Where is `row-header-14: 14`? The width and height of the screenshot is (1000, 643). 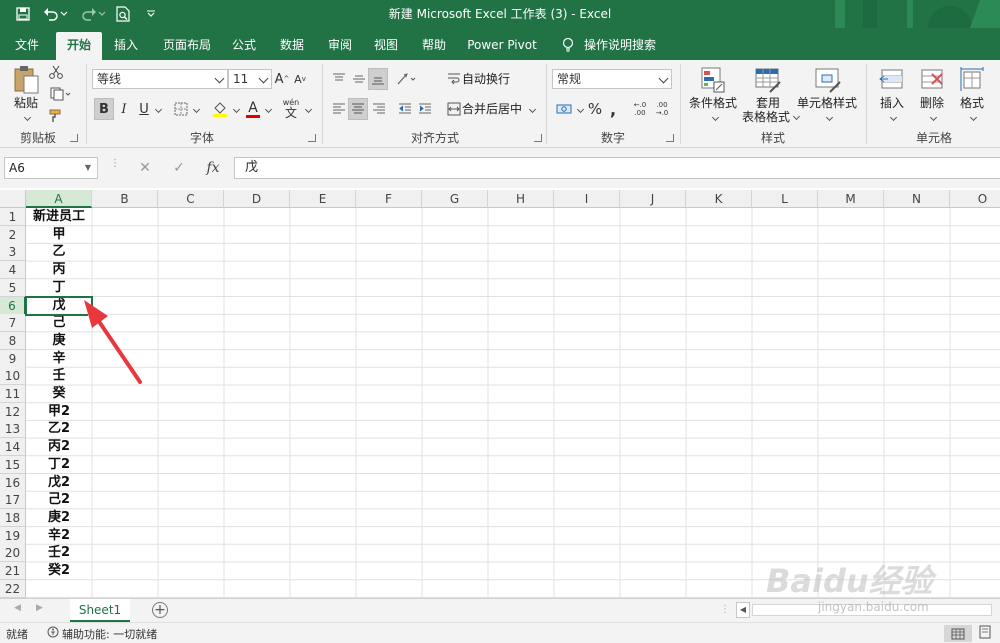
row-header-14: 14 is located at coordinates (13, 447).